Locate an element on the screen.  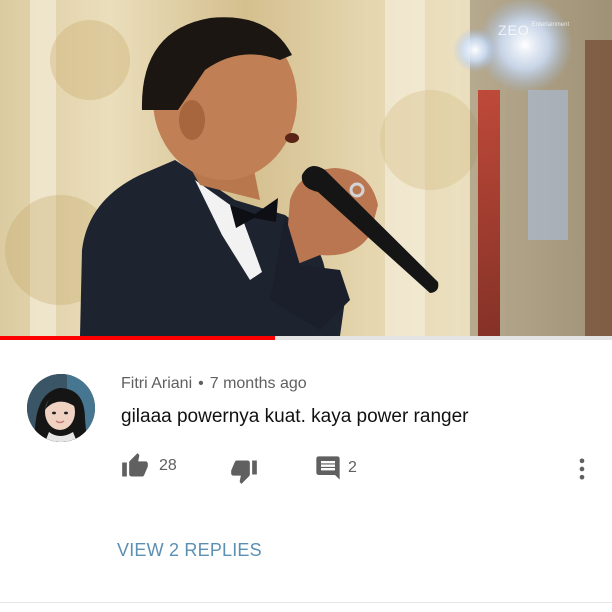
comment-time: 7 months ago is located at coordinates (258, 383).